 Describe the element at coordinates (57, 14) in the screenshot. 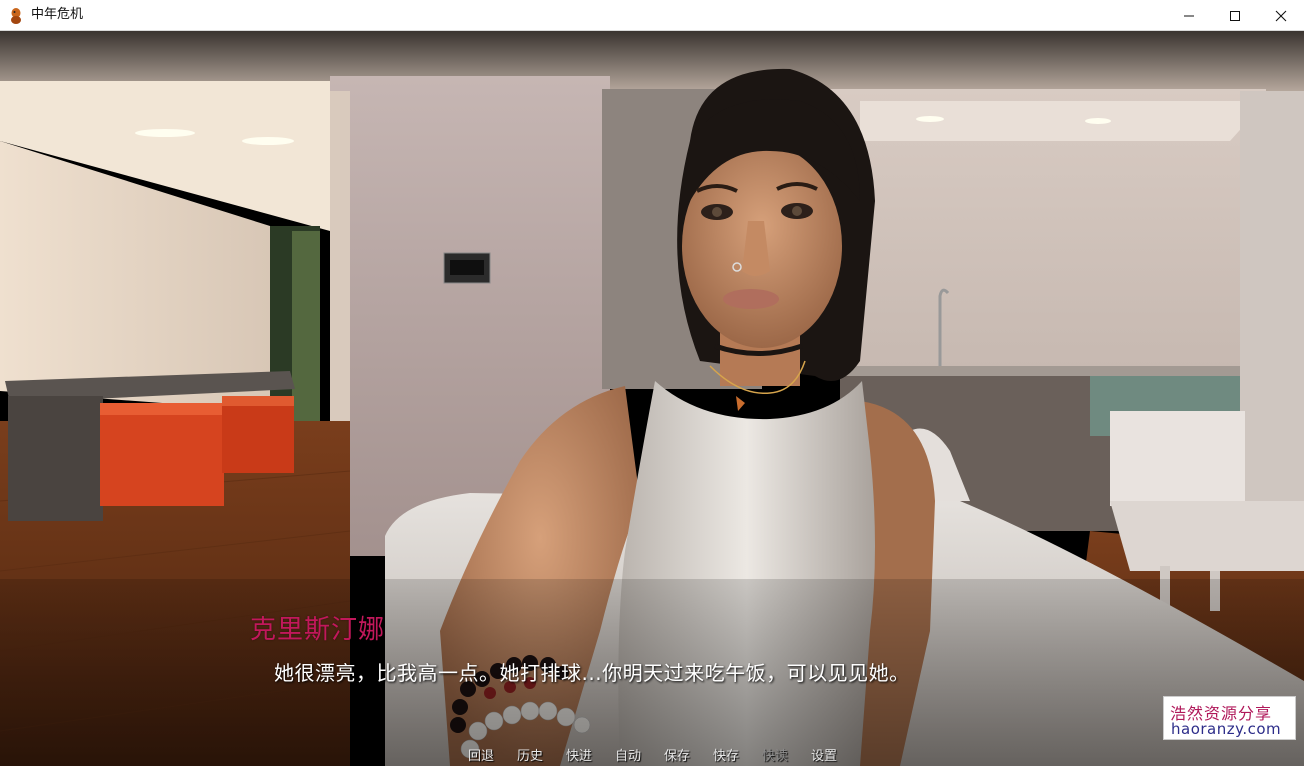

I see `window-title: 中年危机` at that location.